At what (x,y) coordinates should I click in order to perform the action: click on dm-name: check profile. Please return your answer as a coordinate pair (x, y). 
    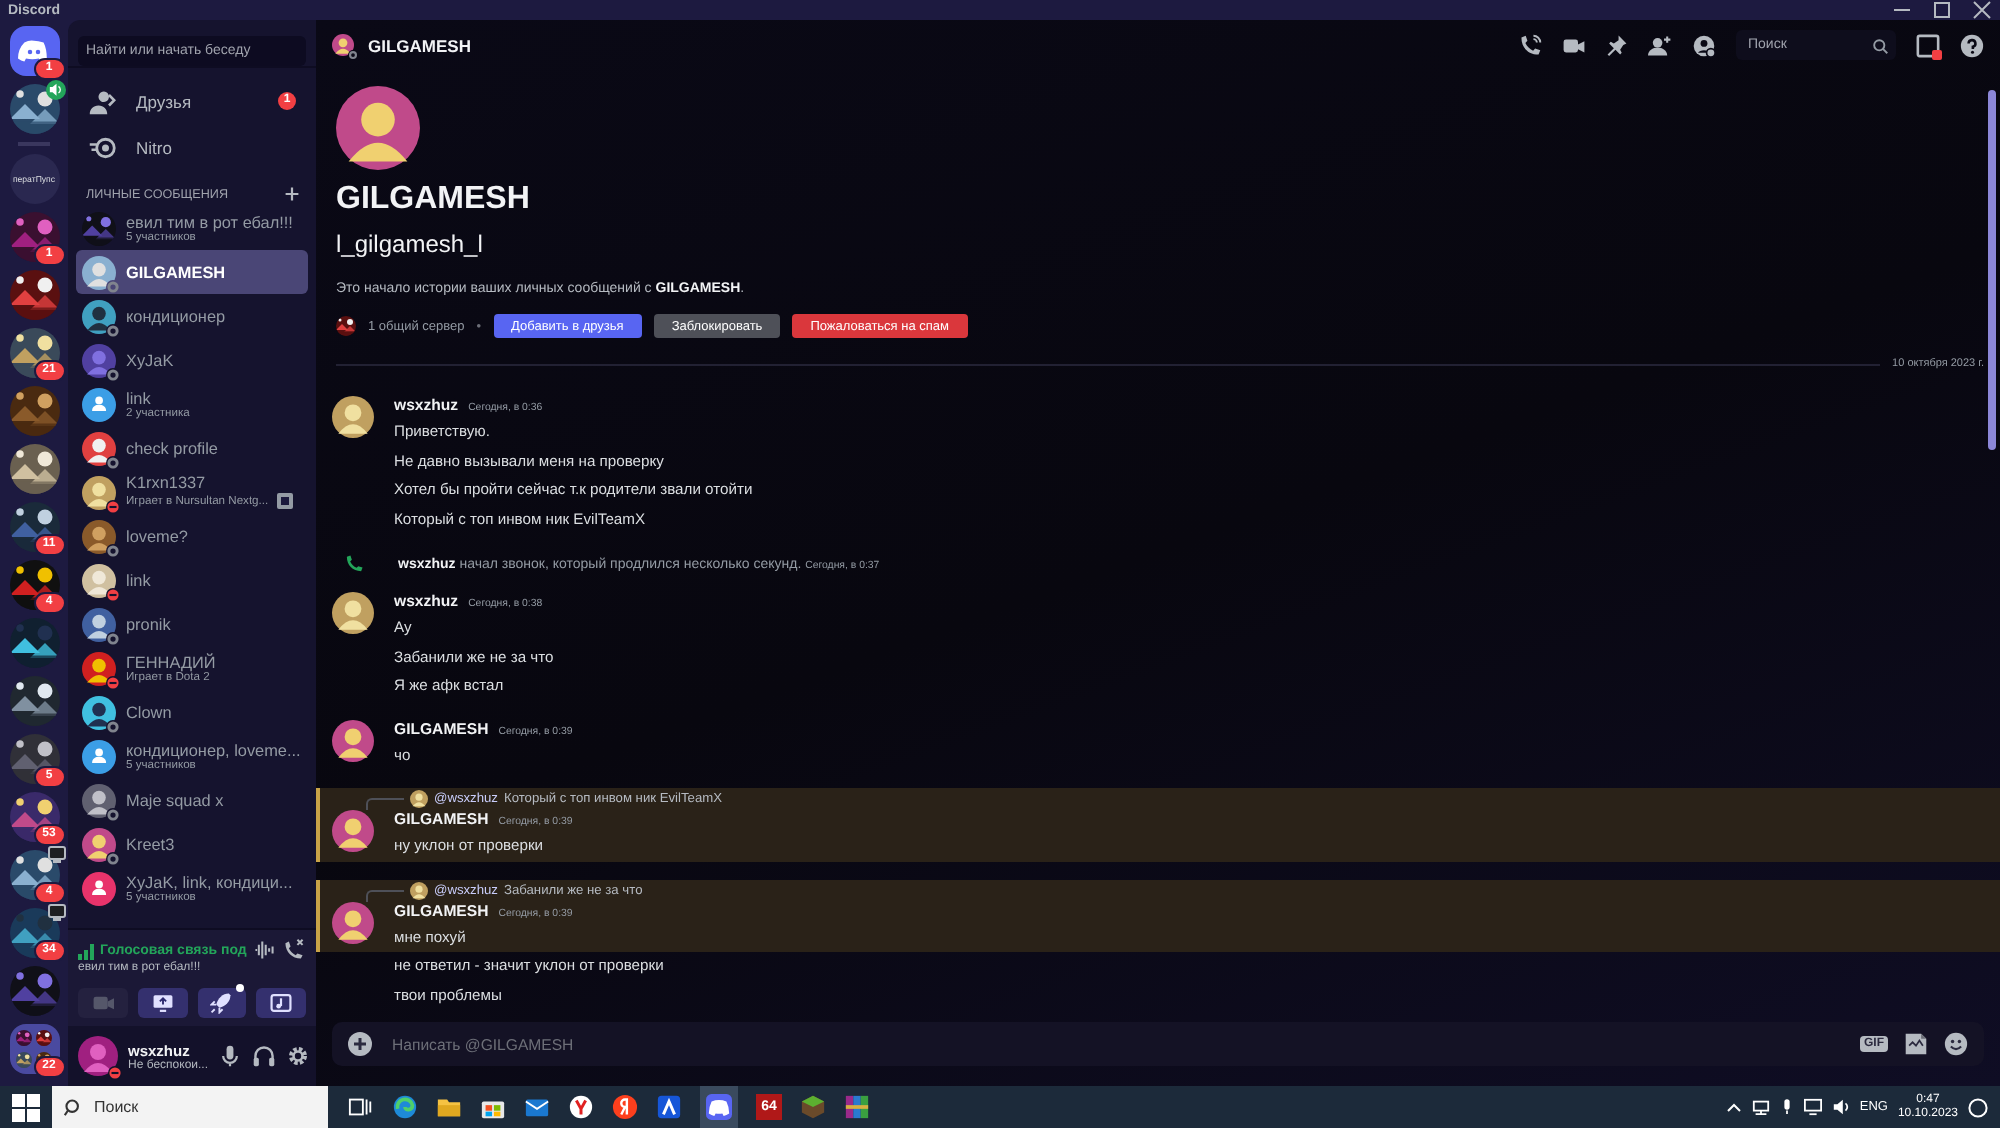
    Looking at the image, I should click on (173, 448).